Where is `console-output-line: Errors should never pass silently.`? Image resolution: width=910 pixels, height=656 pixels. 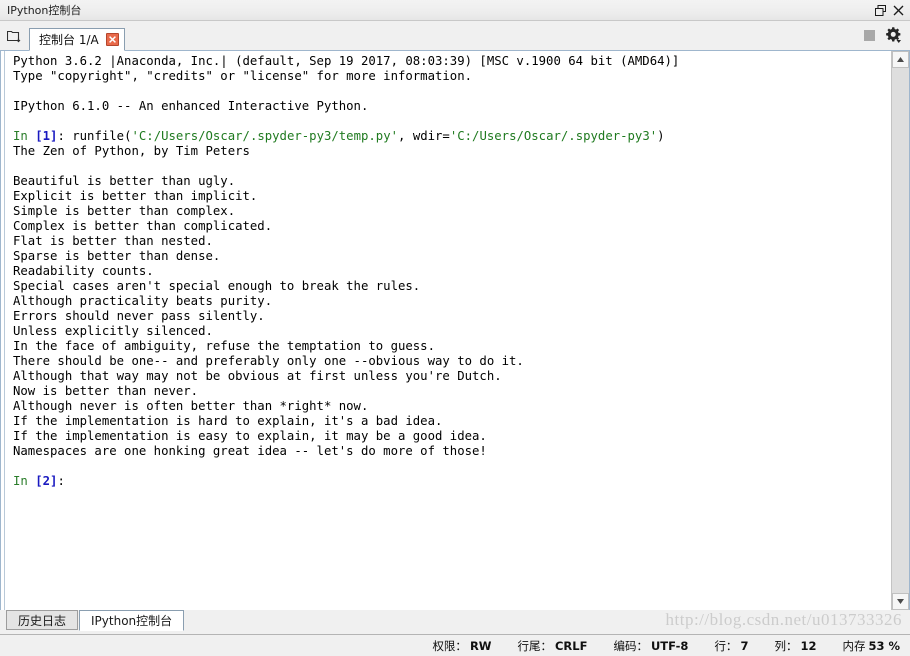
console-output-line: Errors should never pass silently. is located at coordinates (139, 316).